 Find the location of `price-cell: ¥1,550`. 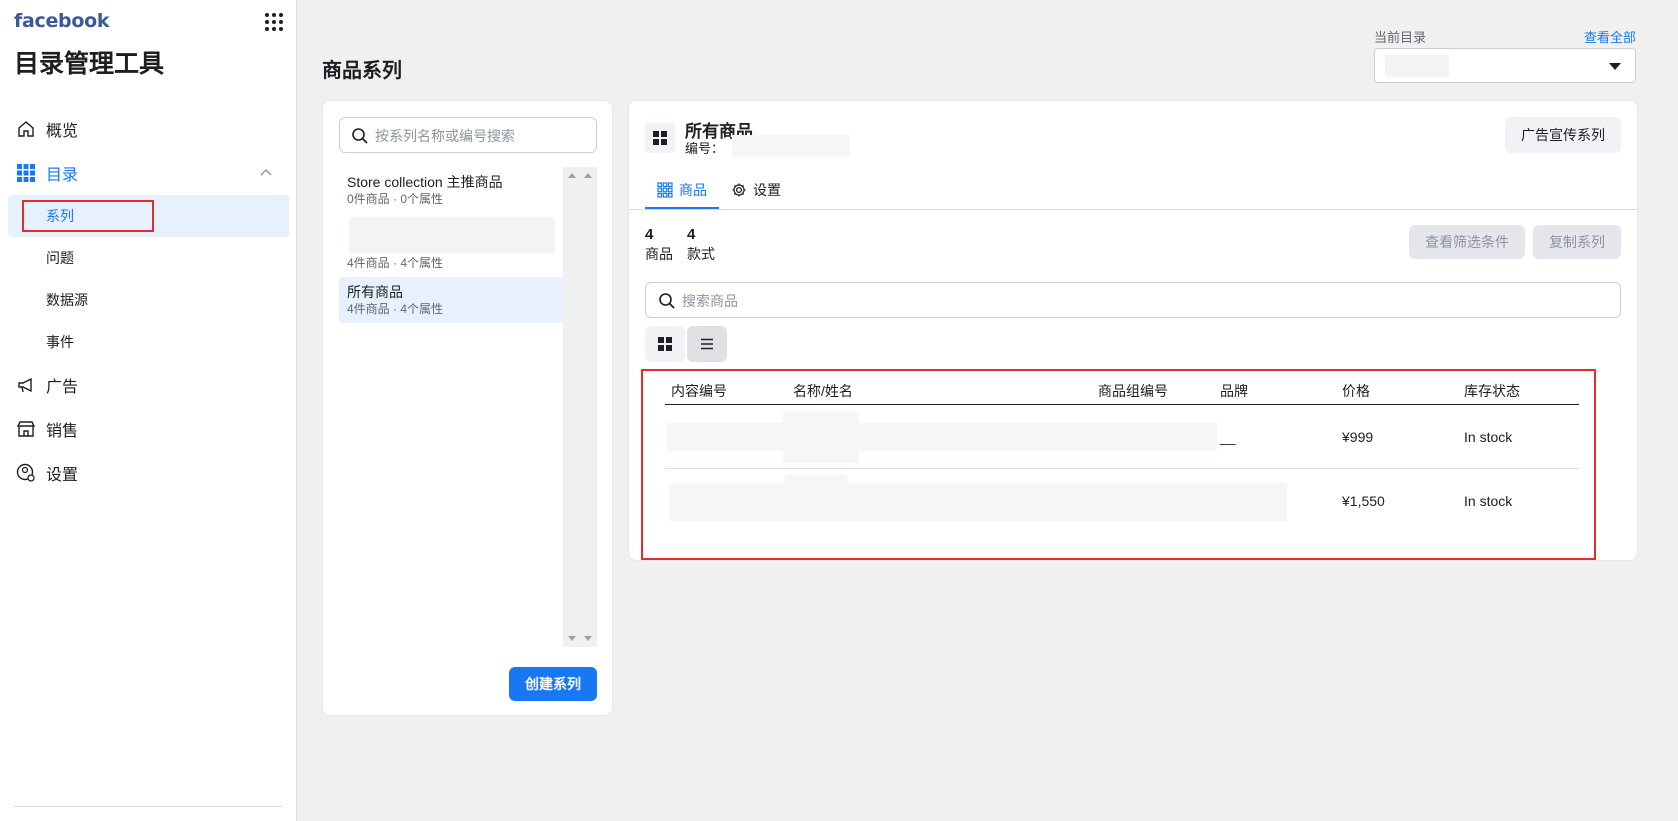

price-cell: ¥1,550 is located at coordinates (1363, 501).